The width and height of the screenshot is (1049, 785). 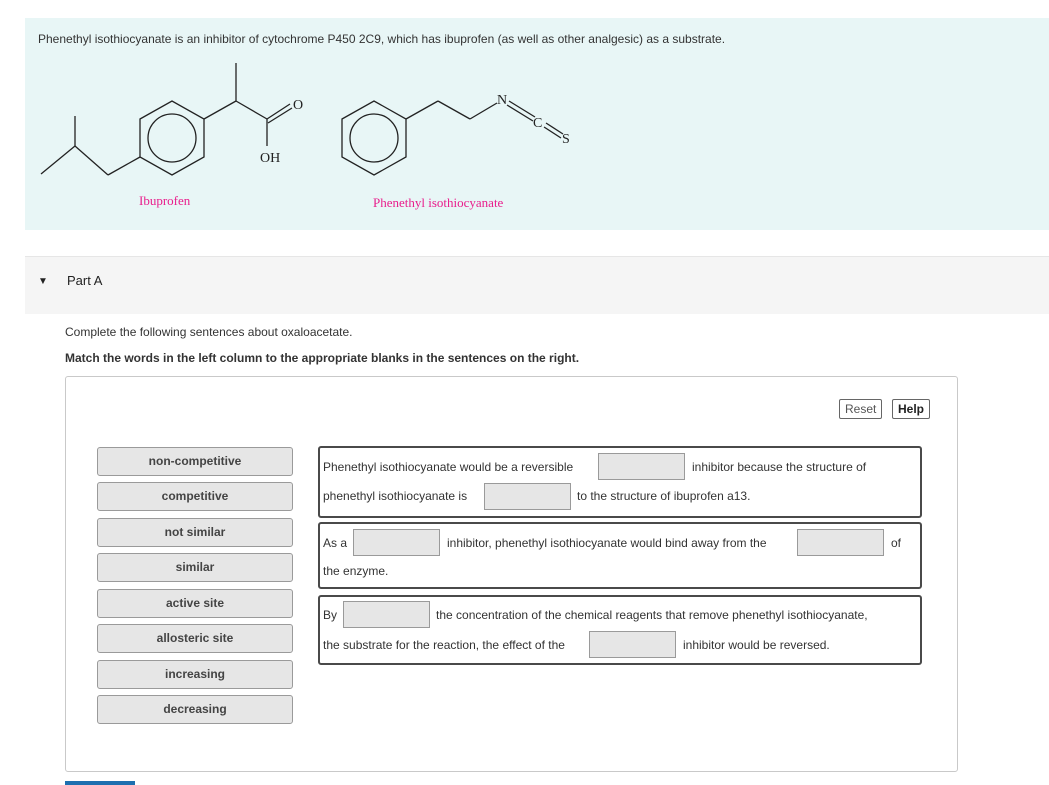 I want to click on reset-button: Reset, so click(x=861, y=409).